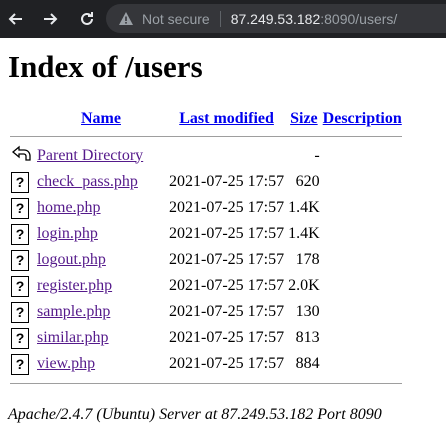 This screenshot has height=437, width=446. What do you see at coordinates (51, 19) in the screenshot?
I see `forward-arrow-icon` at bounding box center [51, 19].